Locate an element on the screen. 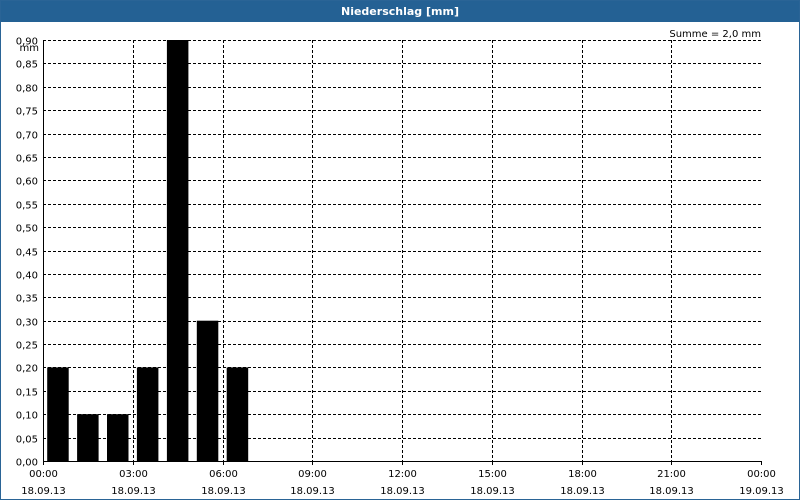 The width and height of the screenshot is (800, 500). x-tick-time: 06:00 is located at coordinates (223, 474).